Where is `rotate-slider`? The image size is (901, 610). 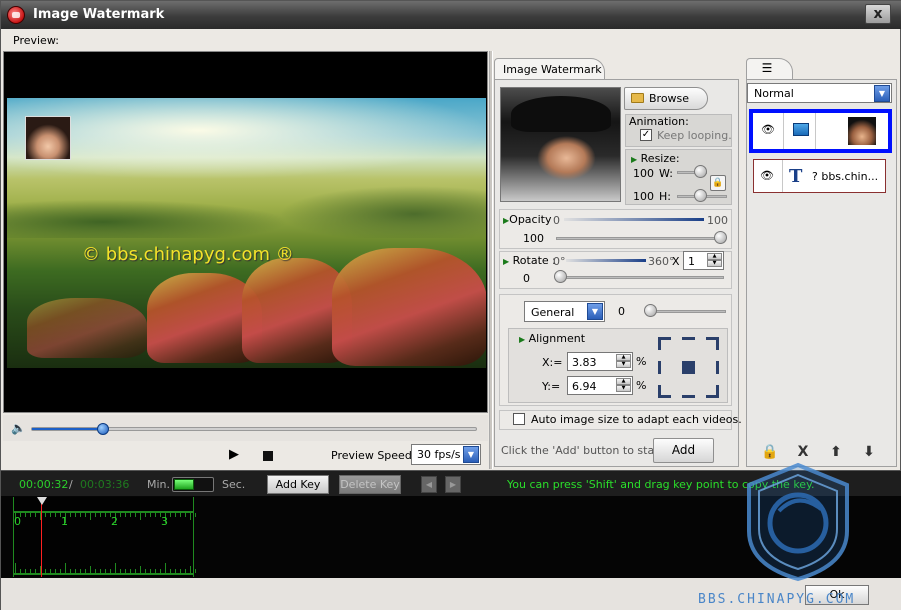
rotate-slider is located at coordinates (640, 277).